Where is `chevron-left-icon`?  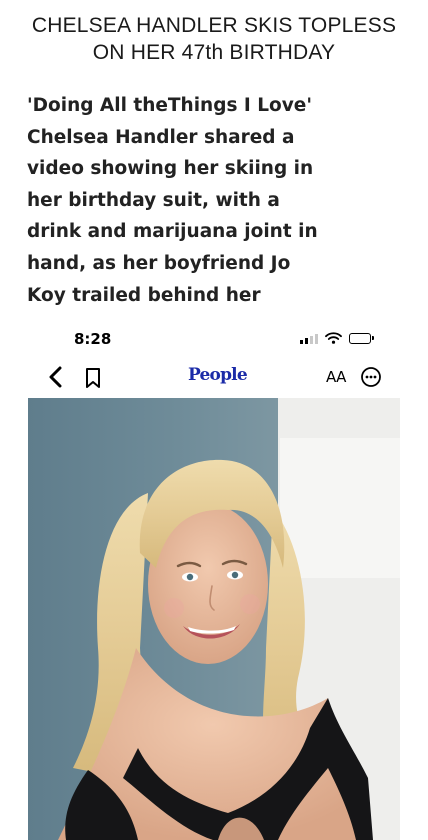 chevron-left-icon is located at coordinates (57, 377).